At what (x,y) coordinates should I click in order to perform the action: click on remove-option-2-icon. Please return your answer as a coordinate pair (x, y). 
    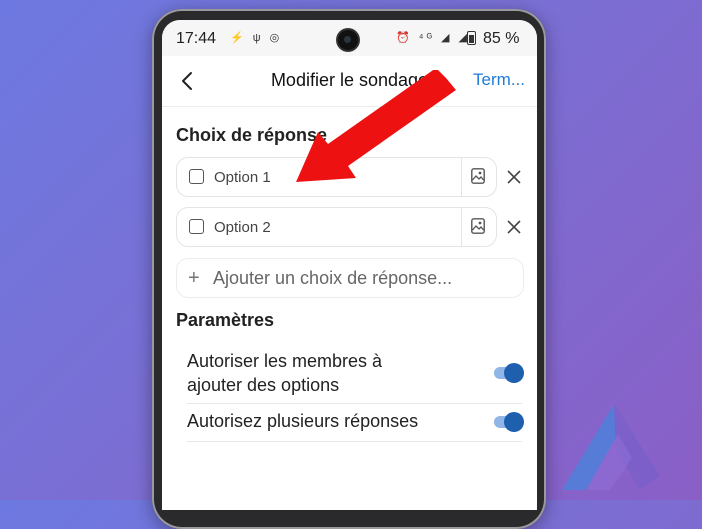
    Looking at the image, I should click on (514, 227).